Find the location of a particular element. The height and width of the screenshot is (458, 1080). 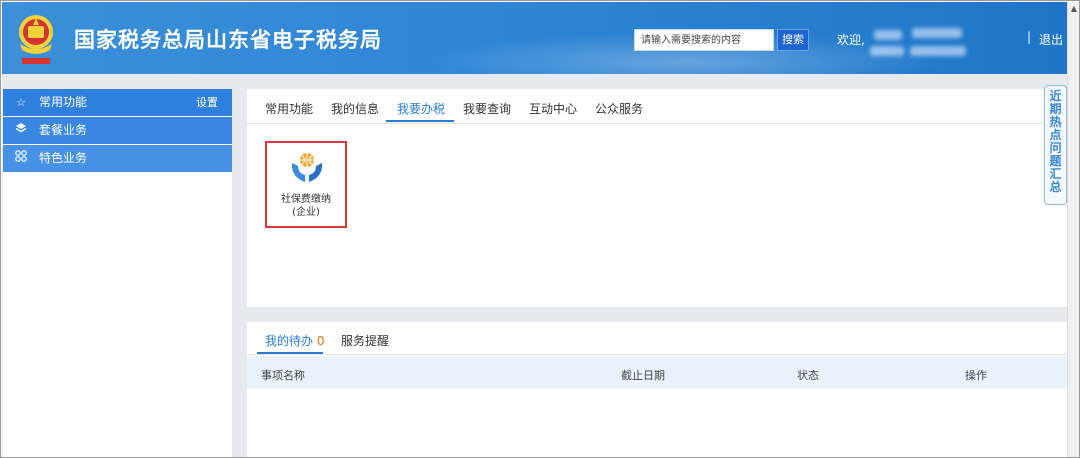

main-tabs: 常用功能 我的信息 我要办税 我要查询 互动中心 公众服务 is located at coordinates (657, 106).